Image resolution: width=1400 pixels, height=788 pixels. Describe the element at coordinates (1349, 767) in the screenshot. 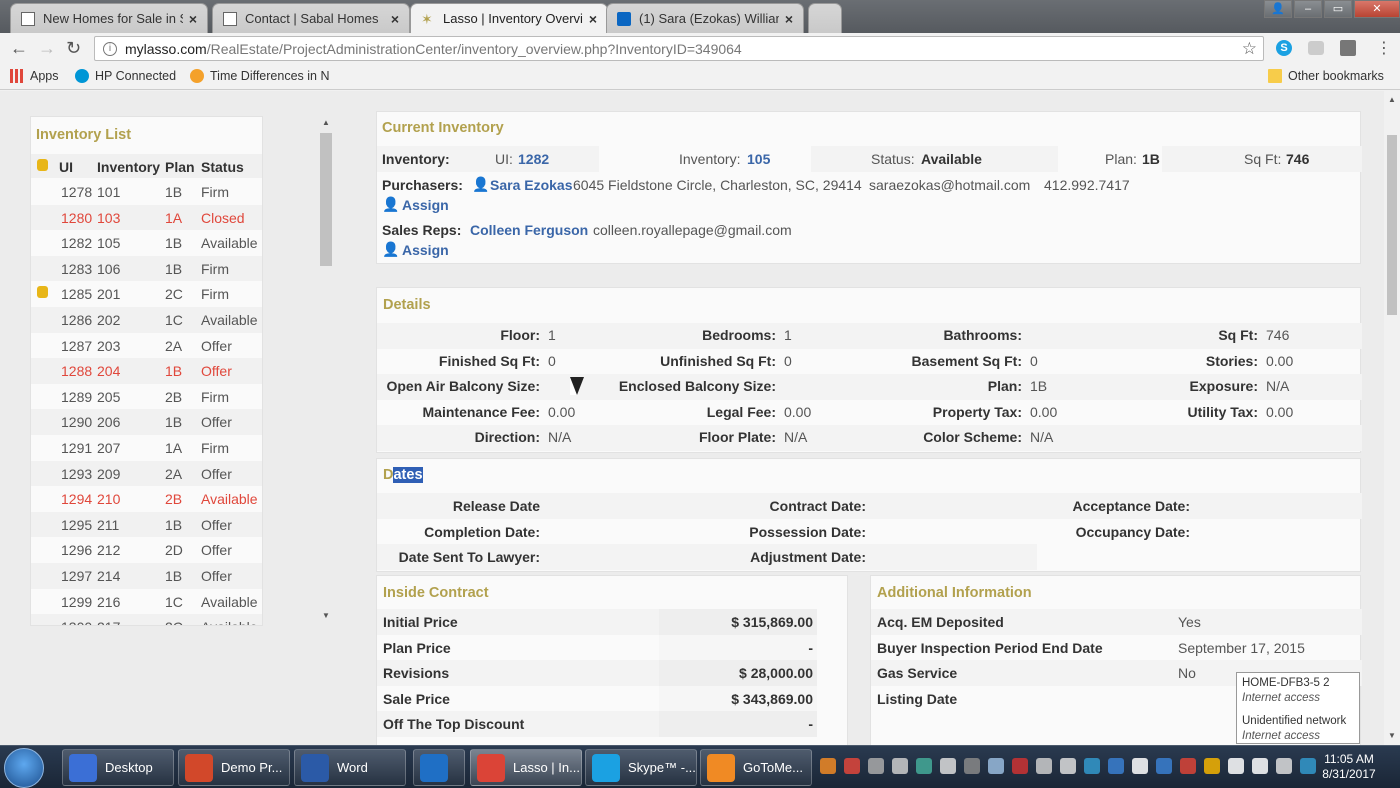

I see `system-clock: 11:05 AM 8/31/2017` at that location.